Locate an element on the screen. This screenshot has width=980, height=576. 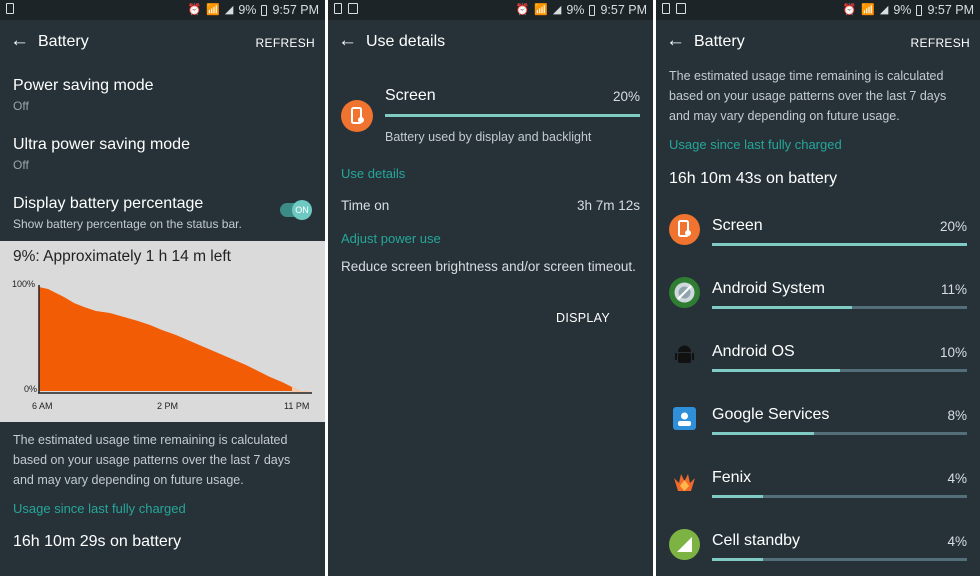
power-saving-mode-setting: Power saving mode Off is located at coordinates (164, 95).